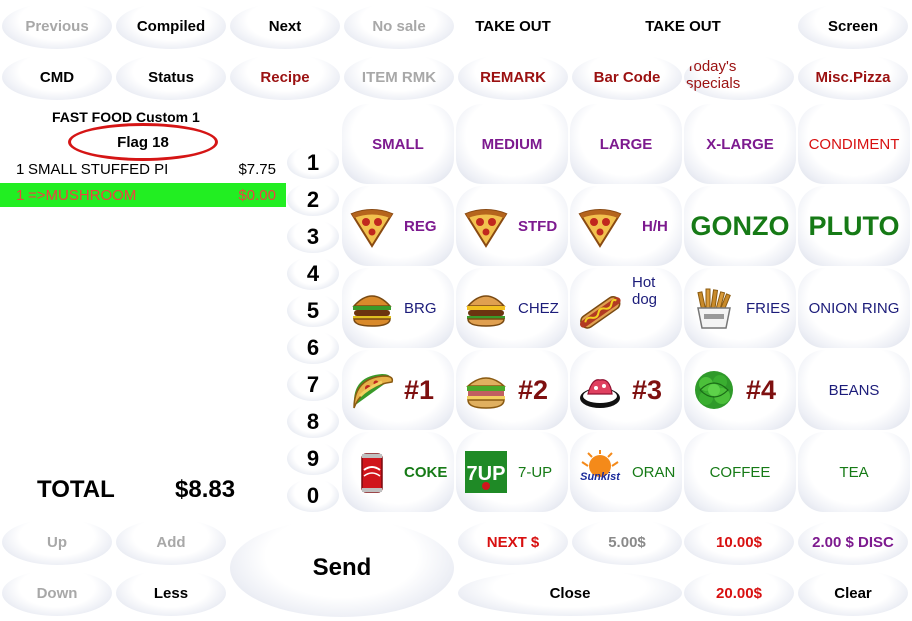 The image size is (912, 621). What do you see at coordinates (313, 421) in the screenshot?
I see `numpad-key-8: 8` at bounding box center [313, 421].